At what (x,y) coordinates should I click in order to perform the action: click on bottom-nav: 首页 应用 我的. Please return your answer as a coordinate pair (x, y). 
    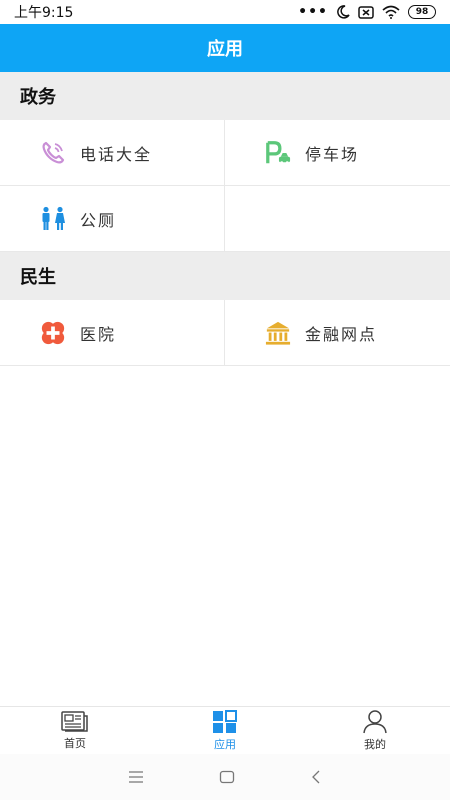
    Looking at the image, I should click on (225, 730).